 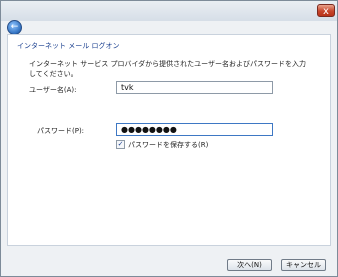 What do you see at coordinates (169, 261) in the screenshot?
I see `footer-bar: 次へ(N) キャンセル` at bounding box center [169, 261].